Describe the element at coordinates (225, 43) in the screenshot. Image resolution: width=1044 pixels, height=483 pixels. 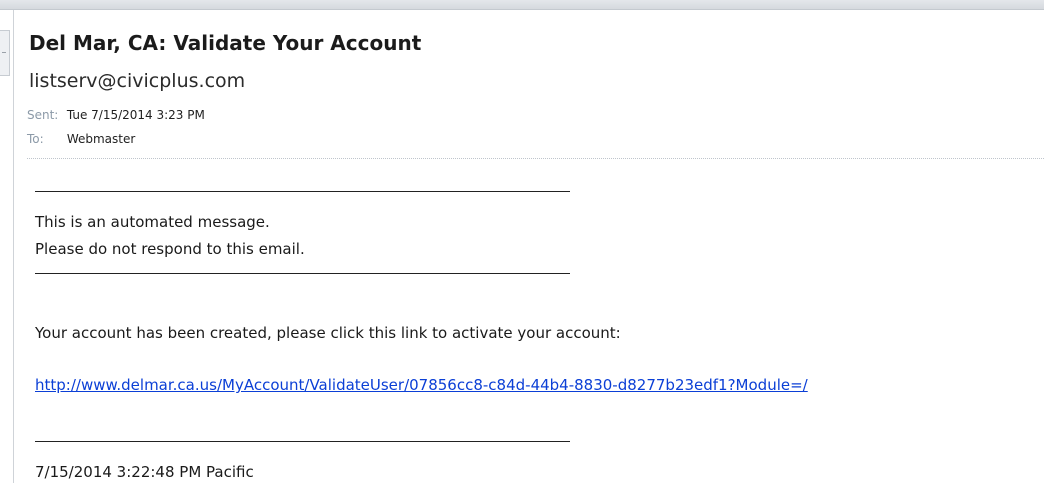
I see `email-subject: Del Mar, CA: Validate Your Account` at that location.